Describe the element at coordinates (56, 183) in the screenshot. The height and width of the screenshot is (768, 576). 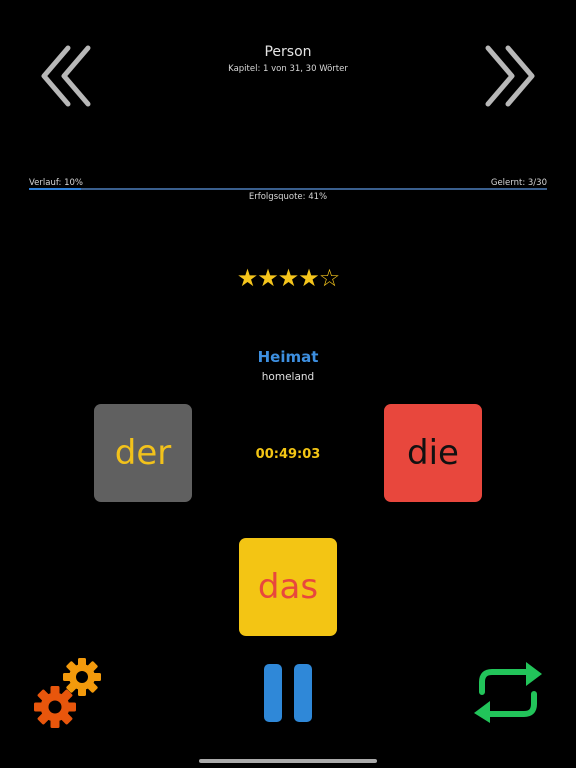
I see `progress-label: Verlauf: 10%` at that location.